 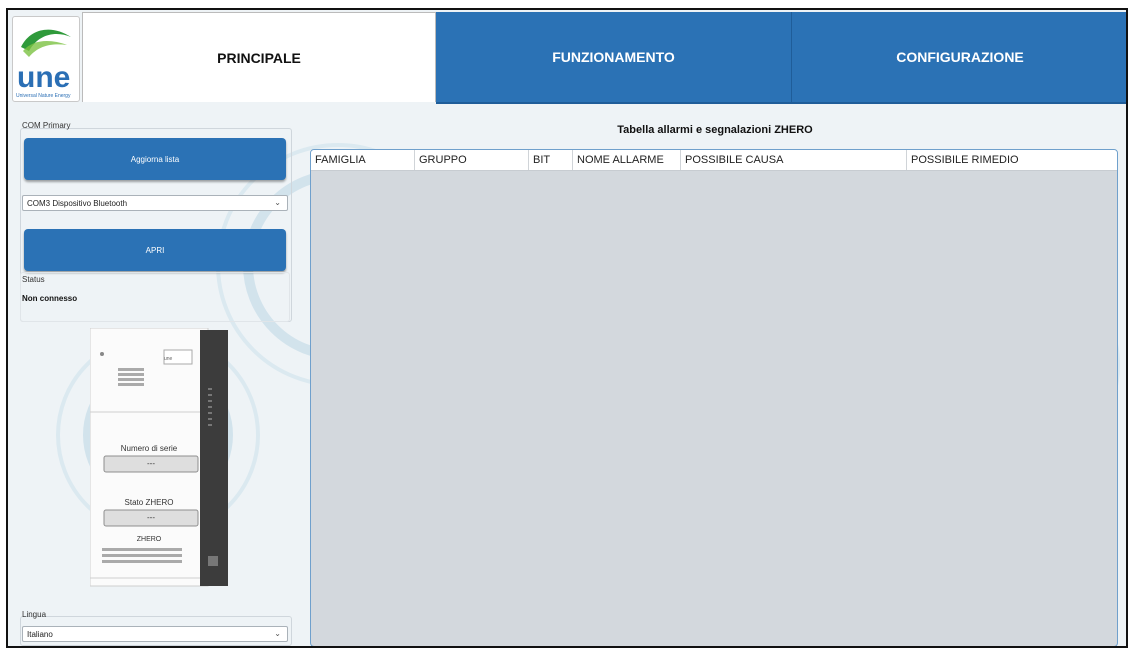 What do you see at coordinates (34, 614) in the screenshot?
I see `language-label: Lingua` at bounding box center [34, 614].